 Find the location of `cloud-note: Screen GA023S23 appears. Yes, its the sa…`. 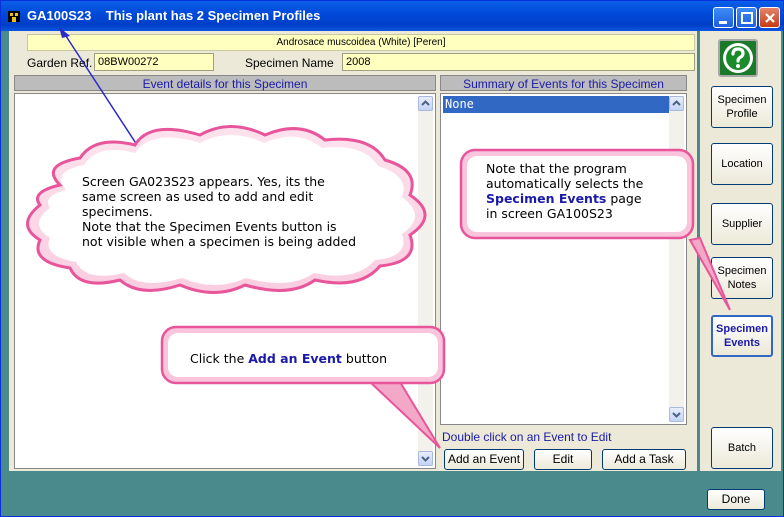

cloud-note: Screen GA023S23 appears. Yes, its the sa… is located at coordinates (232, 211).